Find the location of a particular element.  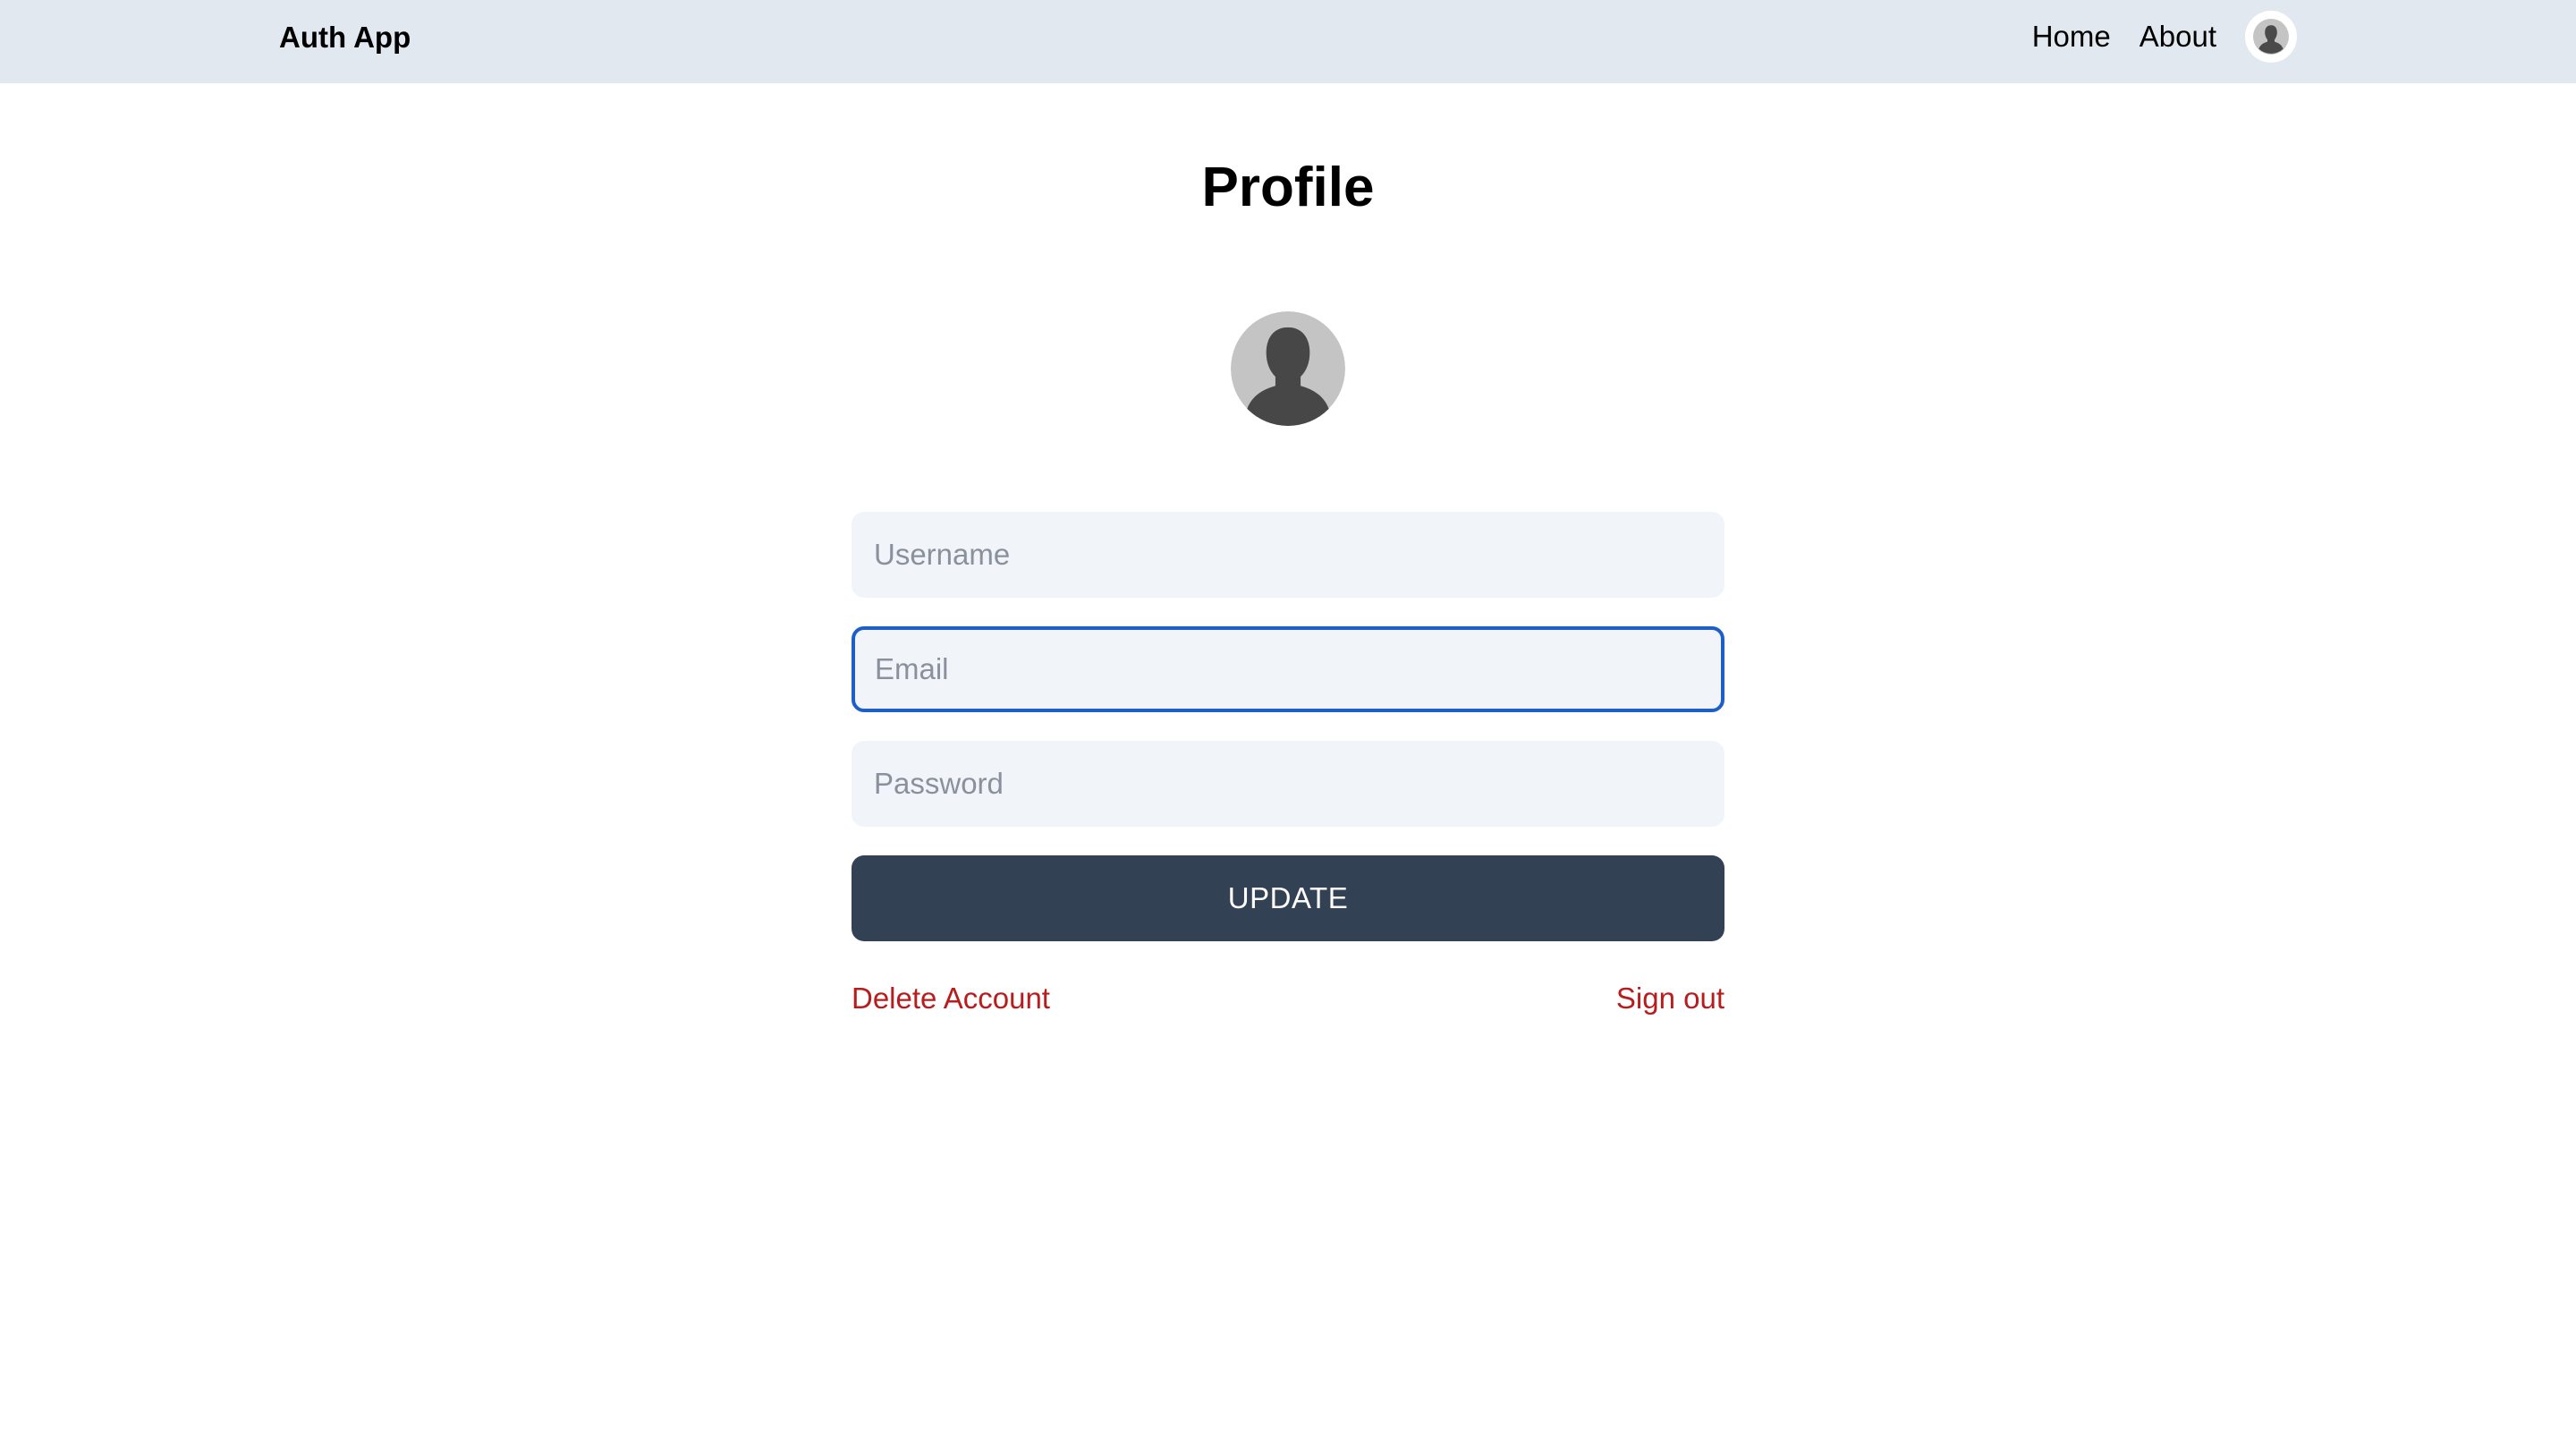

app-brand: Auth App is located at coordinates (345, 37).